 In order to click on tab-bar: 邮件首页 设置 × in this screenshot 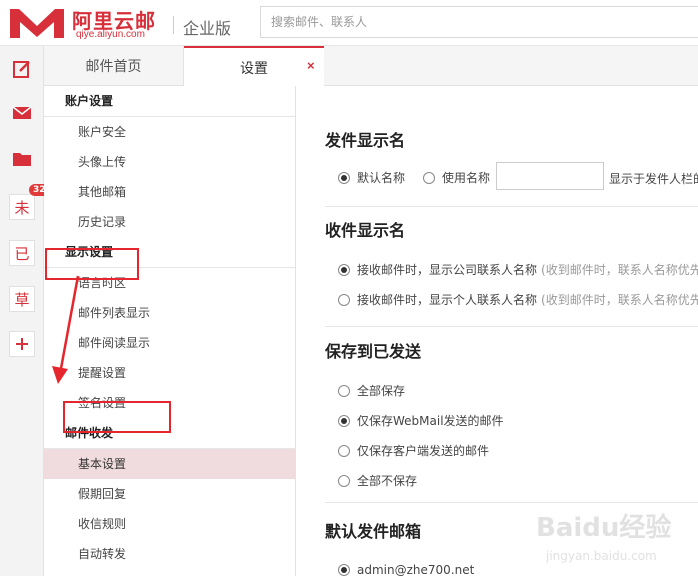, I will do `click(371, 66)`.